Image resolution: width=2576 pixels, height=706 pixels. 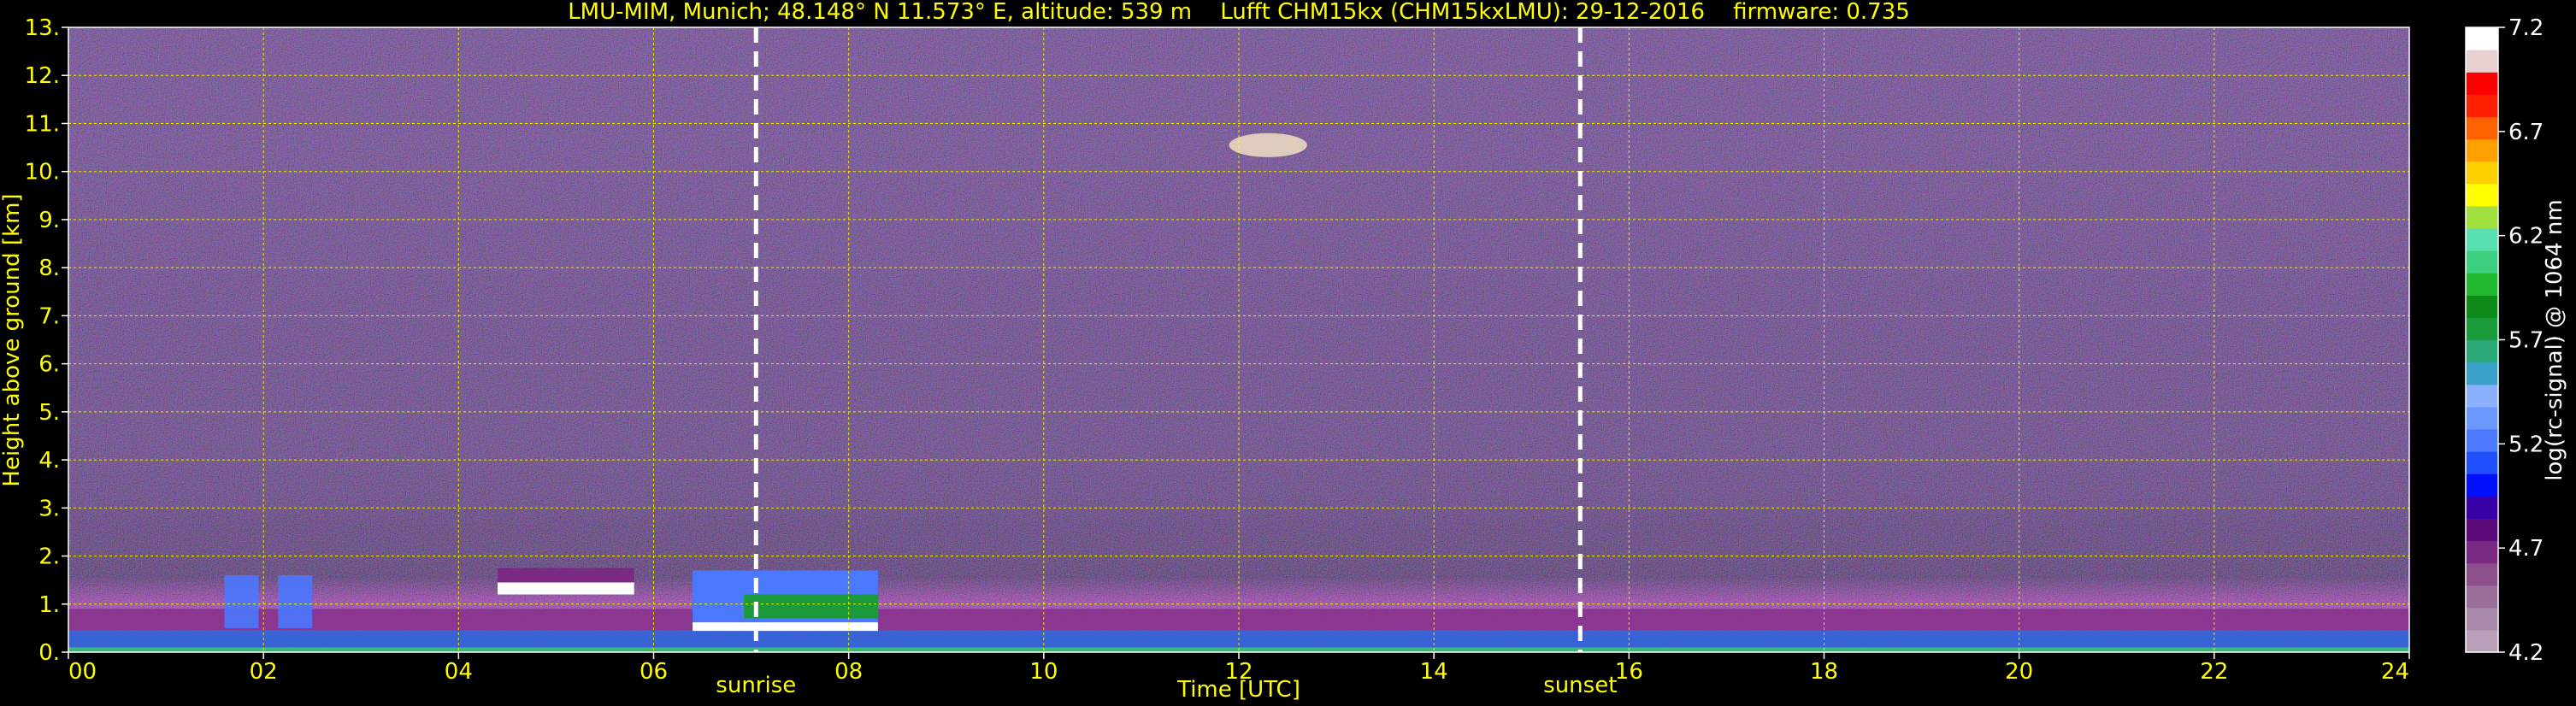 What do you see at coordinates (49, 605) in the screenshot?
I see `y-tick-label: 1.` at bounding box center [49, 605].